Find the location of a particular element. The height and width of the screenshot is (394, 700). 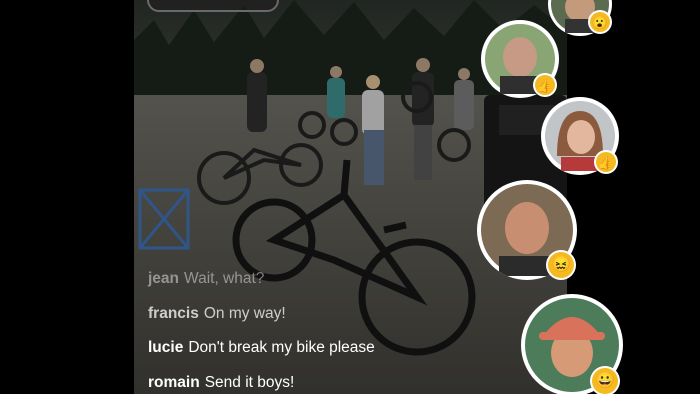

comment-username: lucie is located at coordinates (165, 348).